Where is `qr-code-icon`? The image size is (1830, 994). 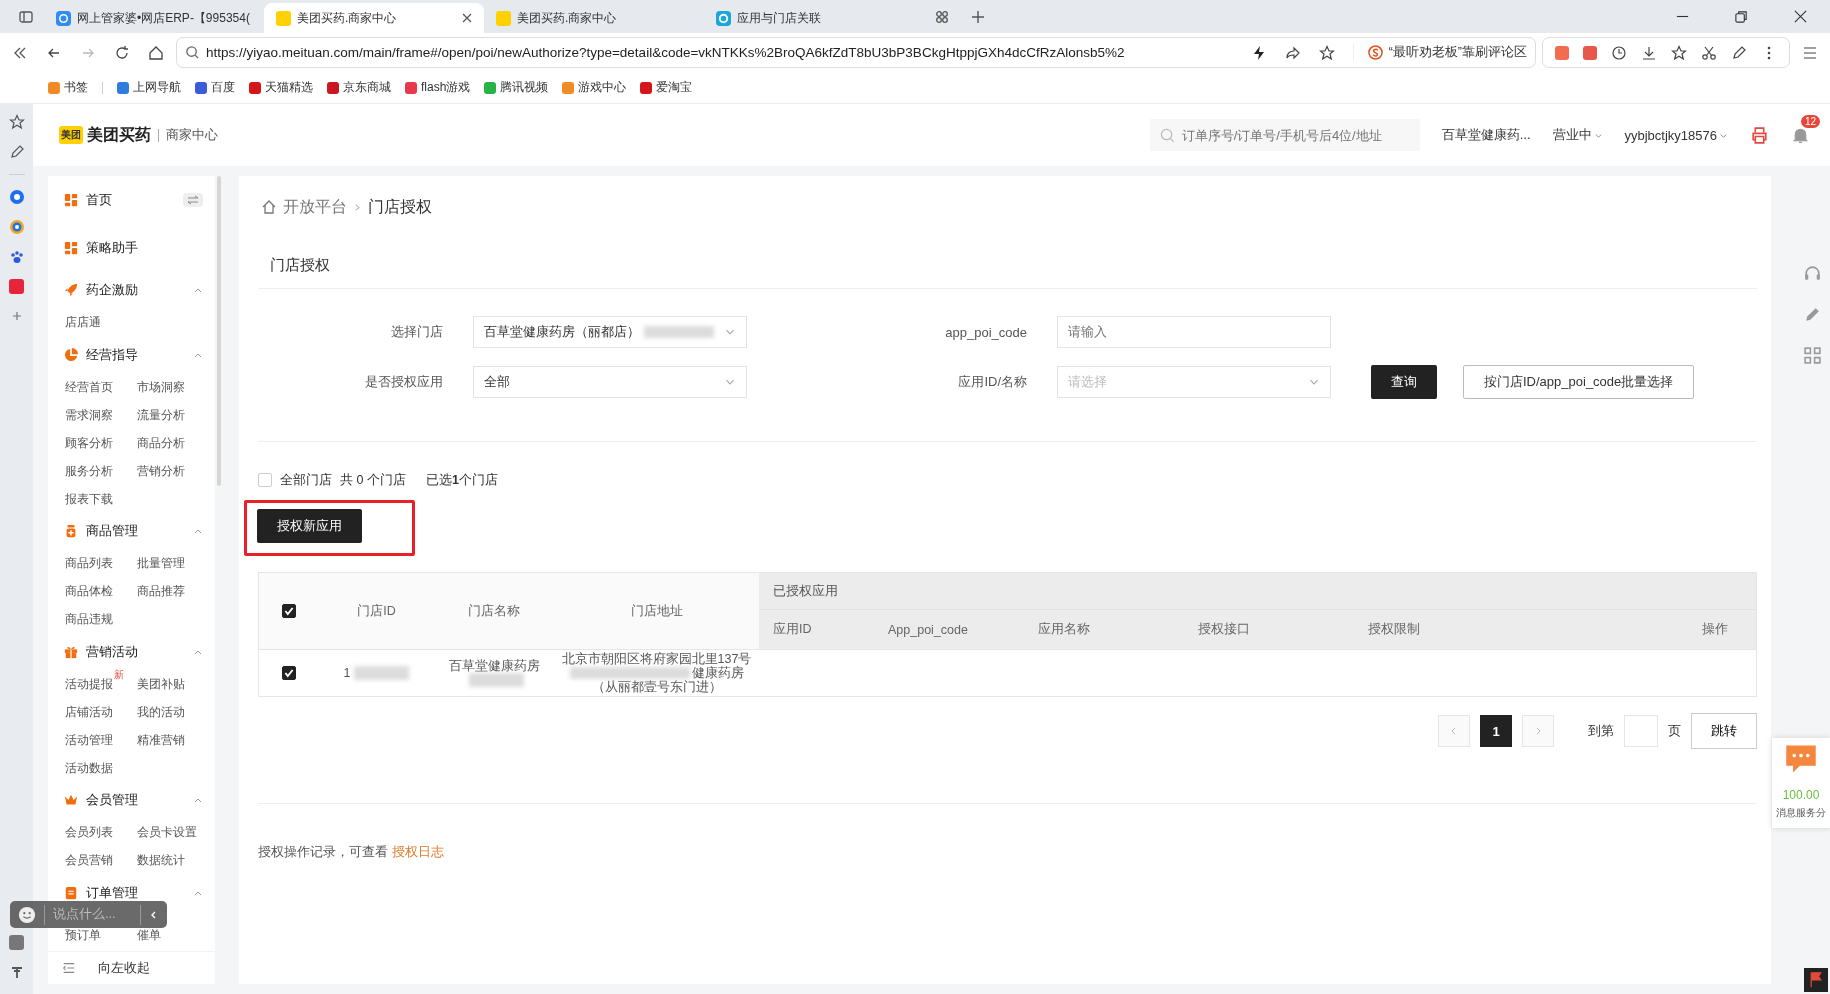
qr-code-icon is located at coordinates (1812, 355).